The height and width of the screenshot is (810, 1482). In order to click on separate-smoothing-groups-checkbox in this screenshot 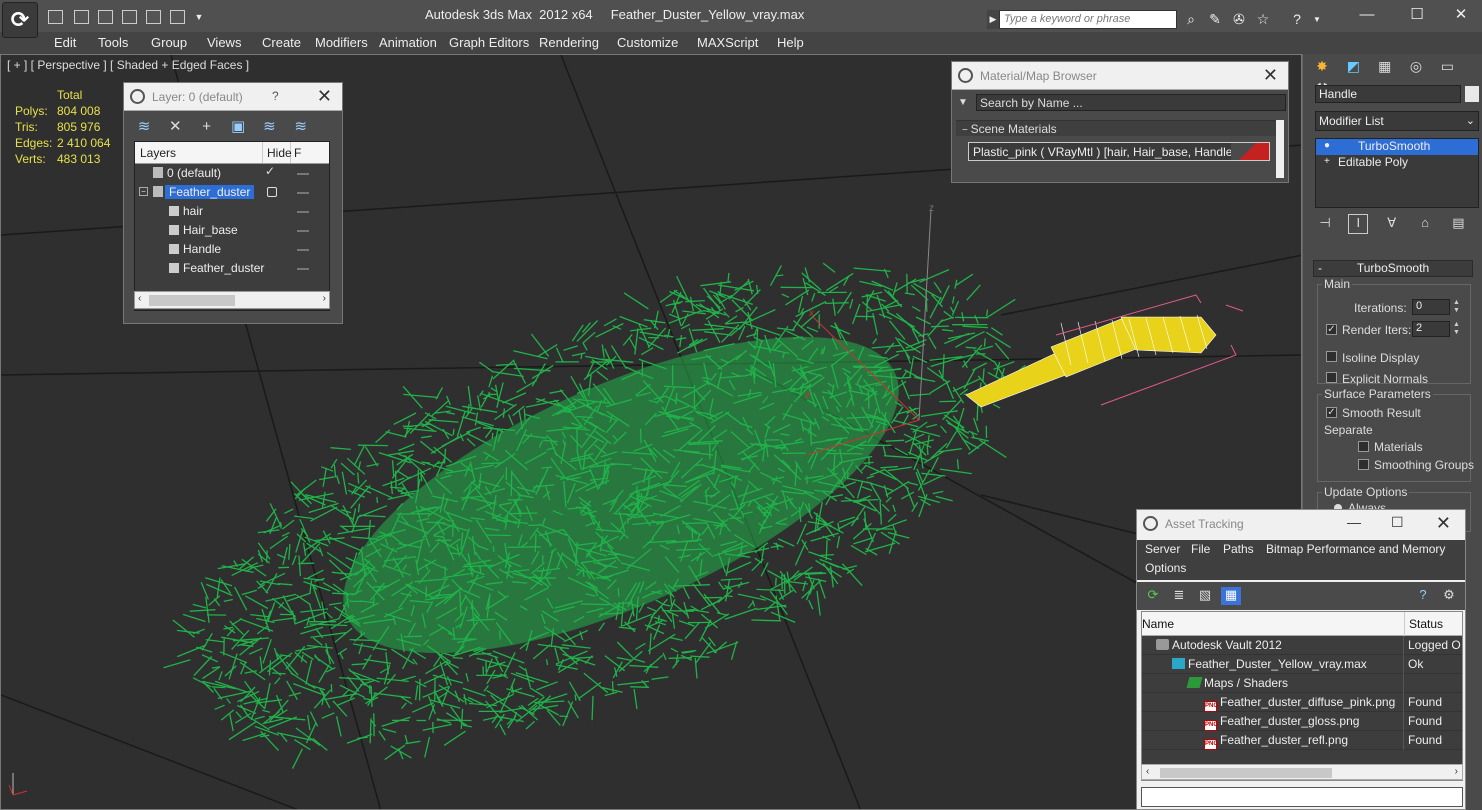, I will do `click(1363, 464)`.